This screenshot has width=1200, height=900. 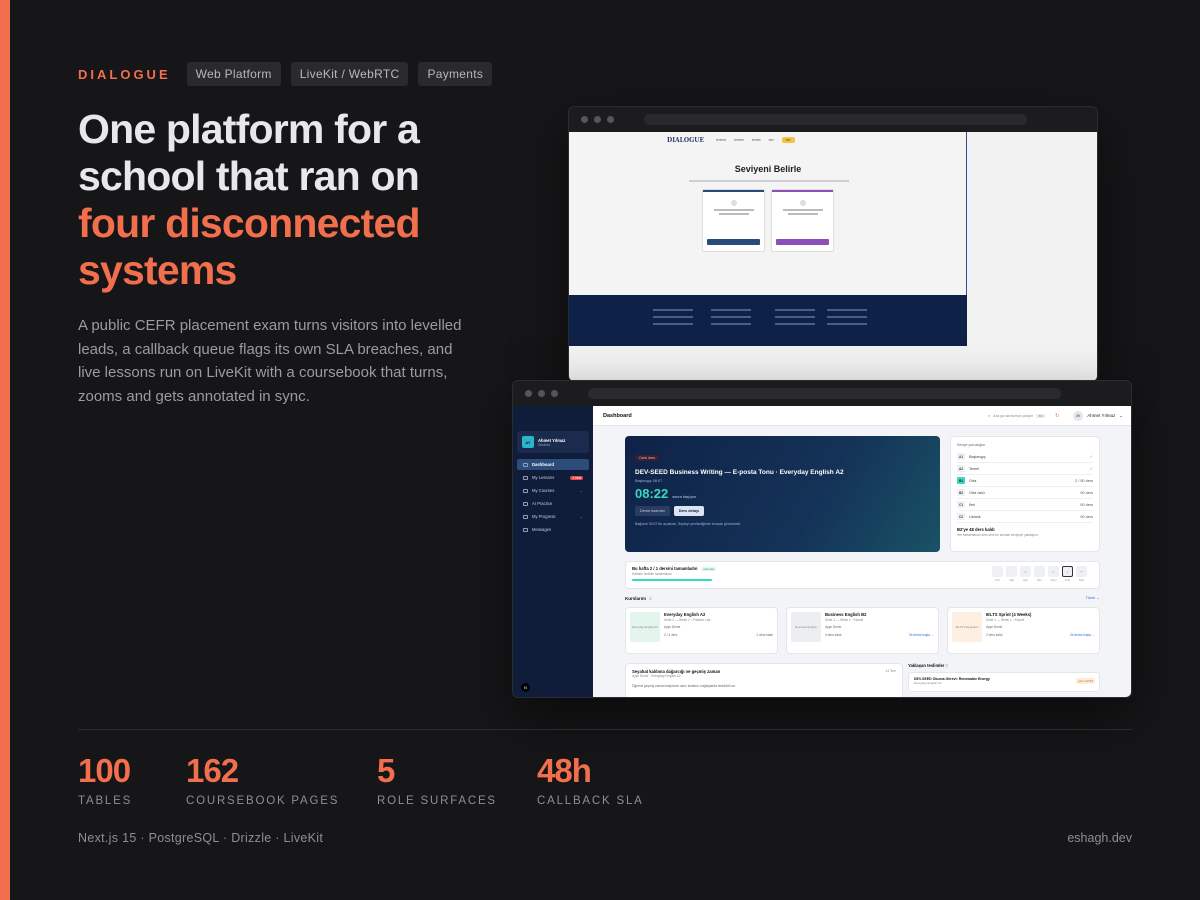 What do you see at coordinates (1098, 415) in the screenshot?
I see `user-menu: AY Ahmet Yılmaz ⌄` at bounding box center [1098, 415].